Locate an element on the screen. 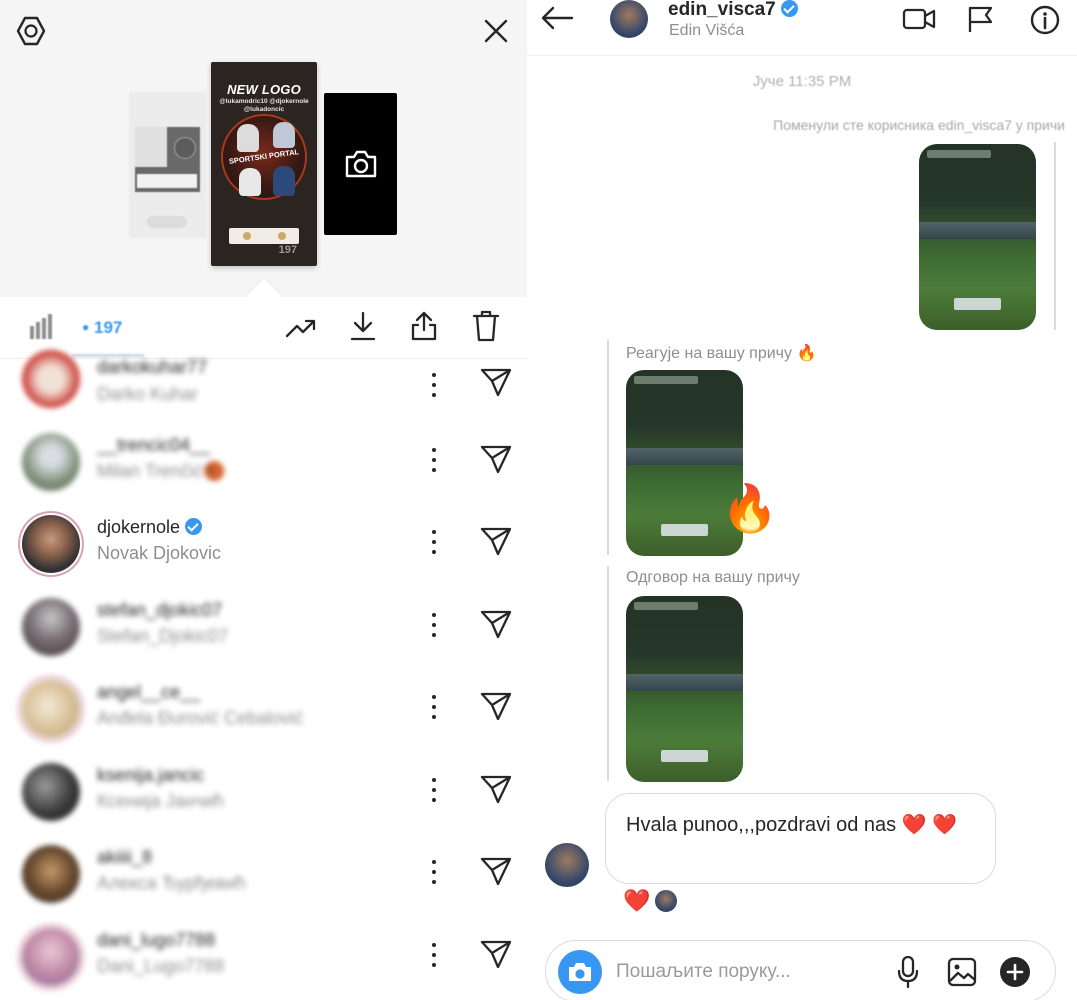 The image size is (1077, 1000). eye-icon: ● is located at coordinates (86, 327).